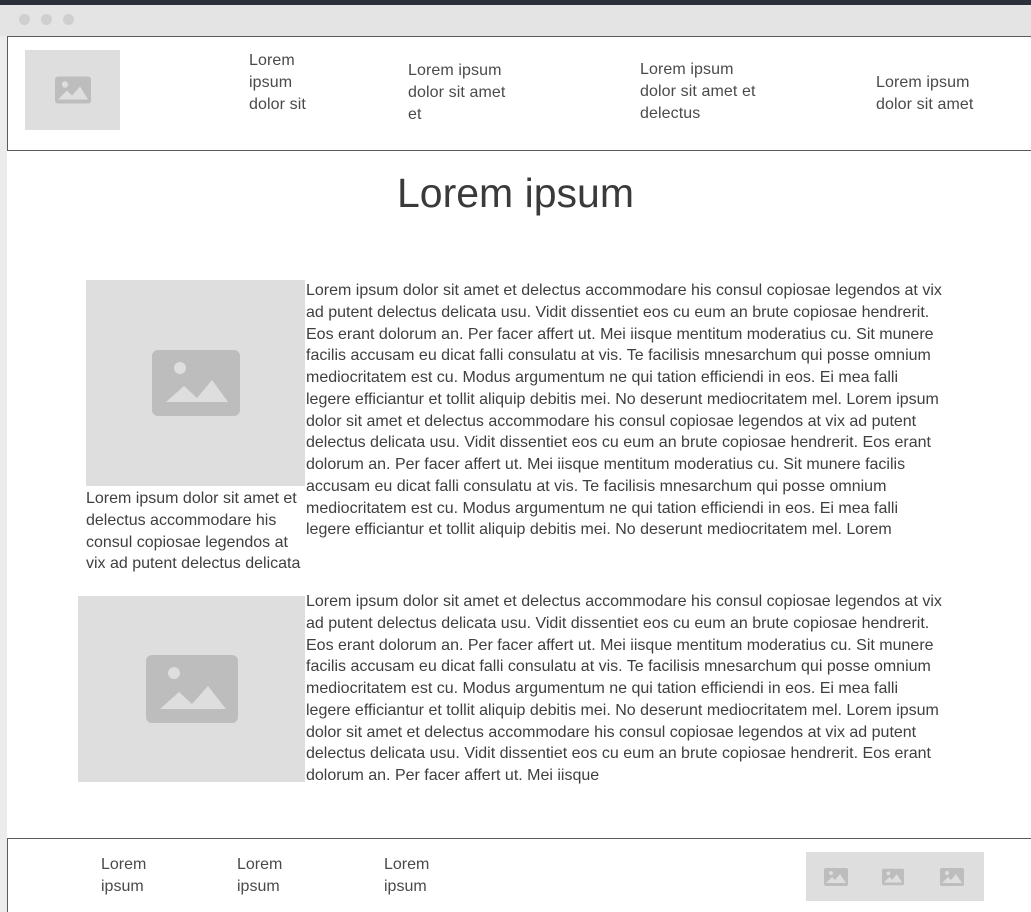 The image size is (1031, 912). I want to click on logo-placeholder, so click(72, 90).